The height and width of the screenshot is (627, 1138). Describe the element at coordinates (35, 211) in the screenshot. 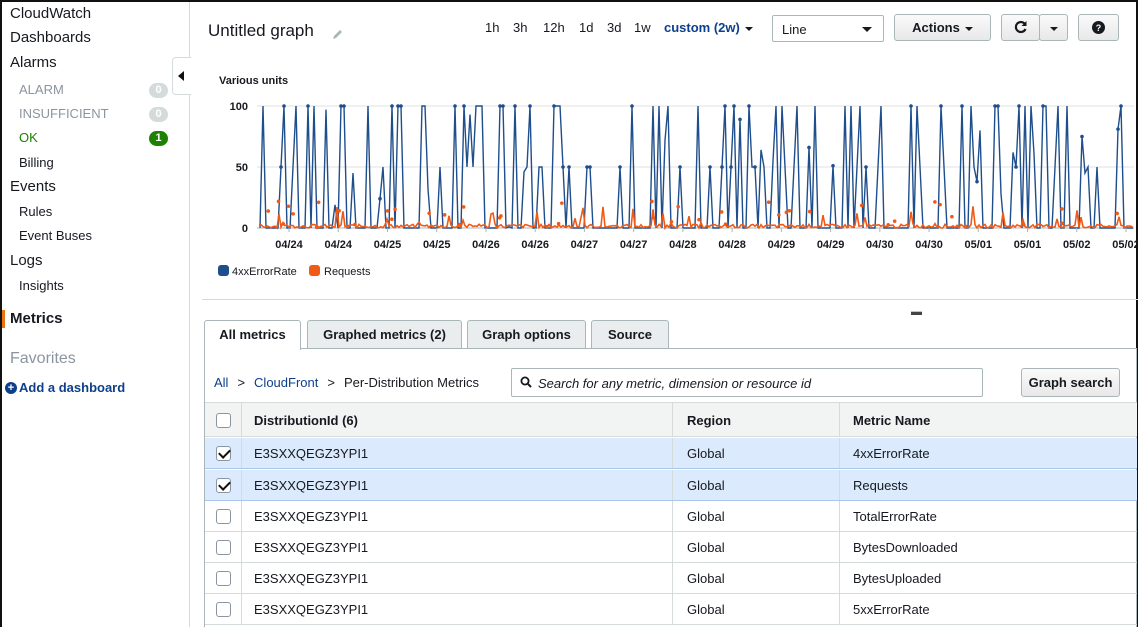

I see `nav-rules: Rules` at that location.